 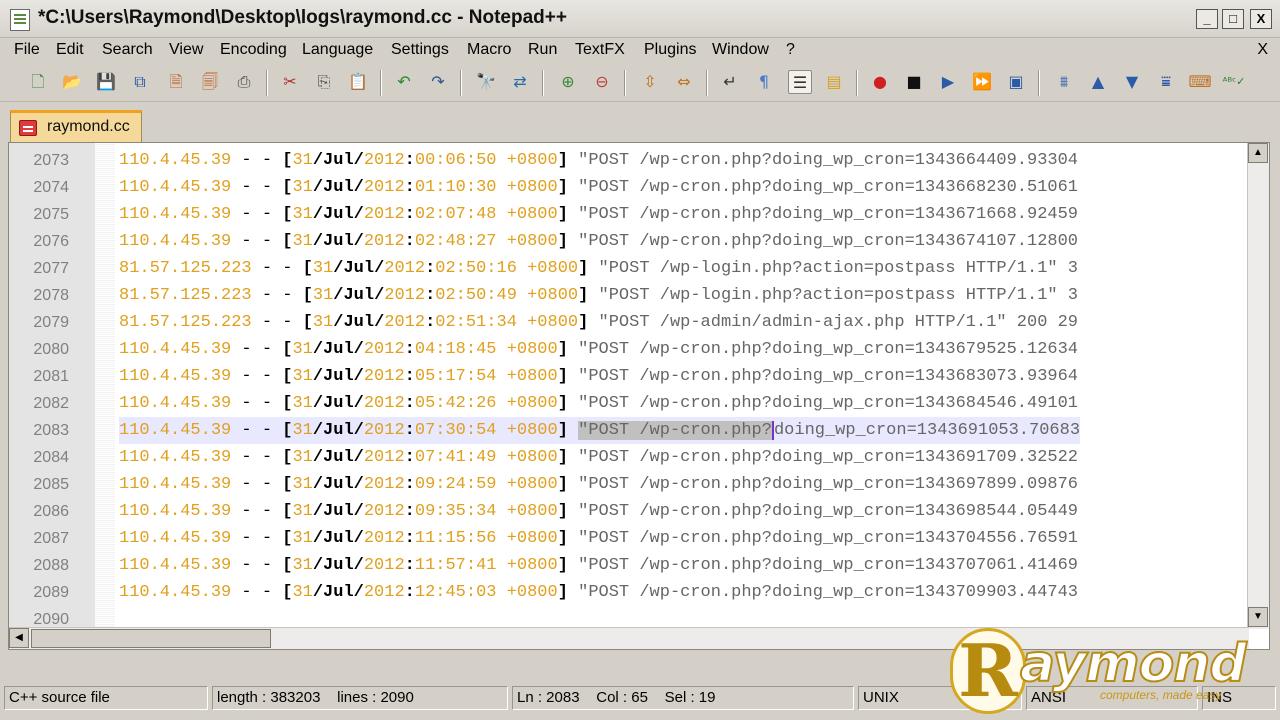 I want to click on menu-plugins: Plugins, so click(x=670, y=50).